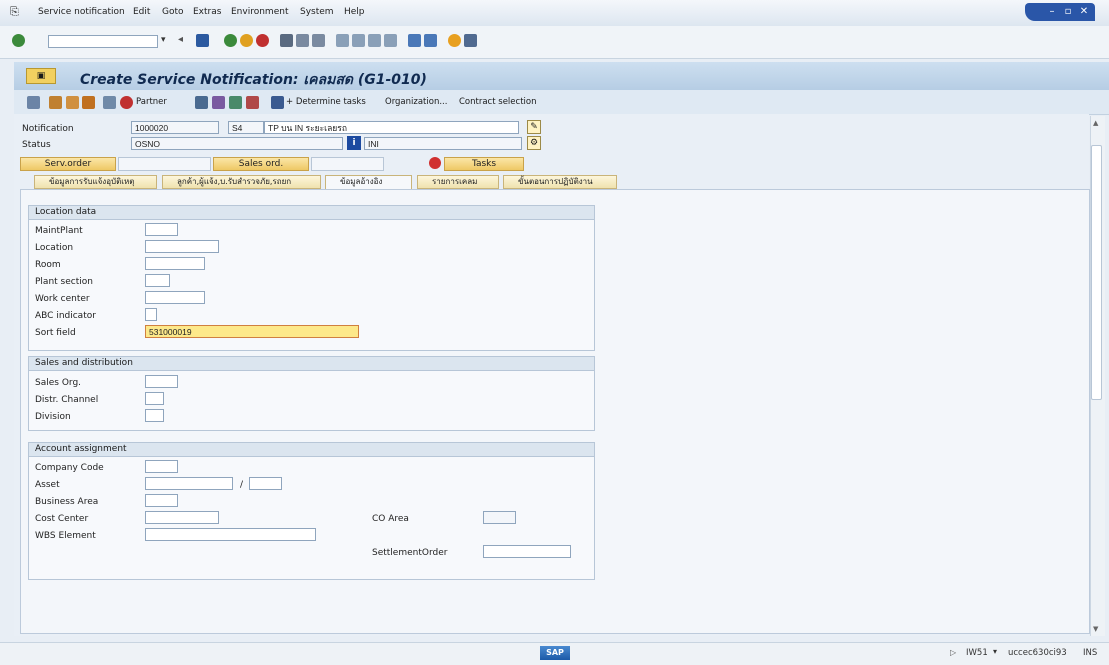  Describe the element at coordinates (318, 40) in the screenshot. I see `find-next-icon` at that location.